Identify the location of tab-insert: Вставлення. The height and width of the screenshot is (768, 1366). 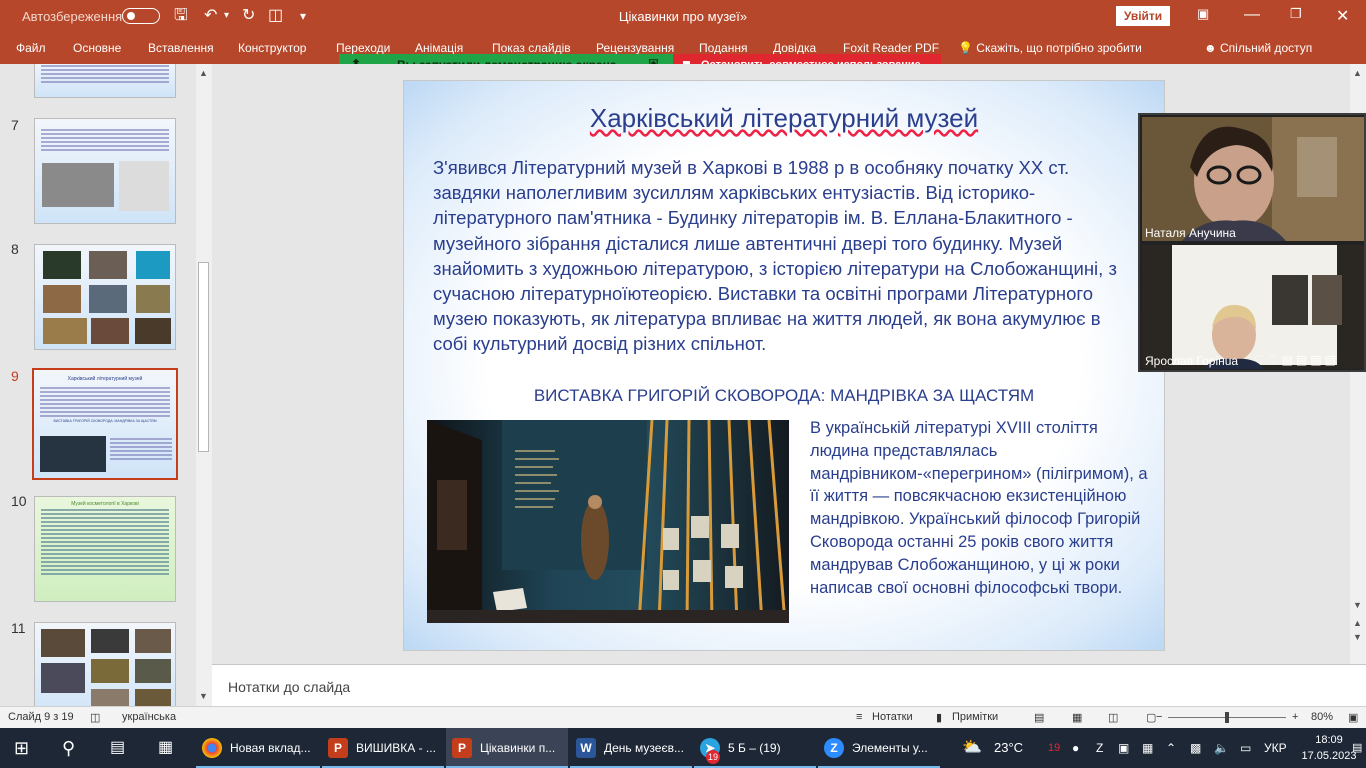
(181, 48).